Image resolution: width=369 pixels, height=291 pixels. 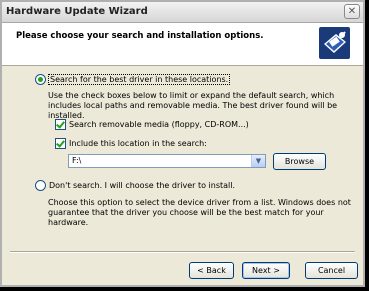 I want to click on cancel-button: Cancel, so click(x=331, y=270).